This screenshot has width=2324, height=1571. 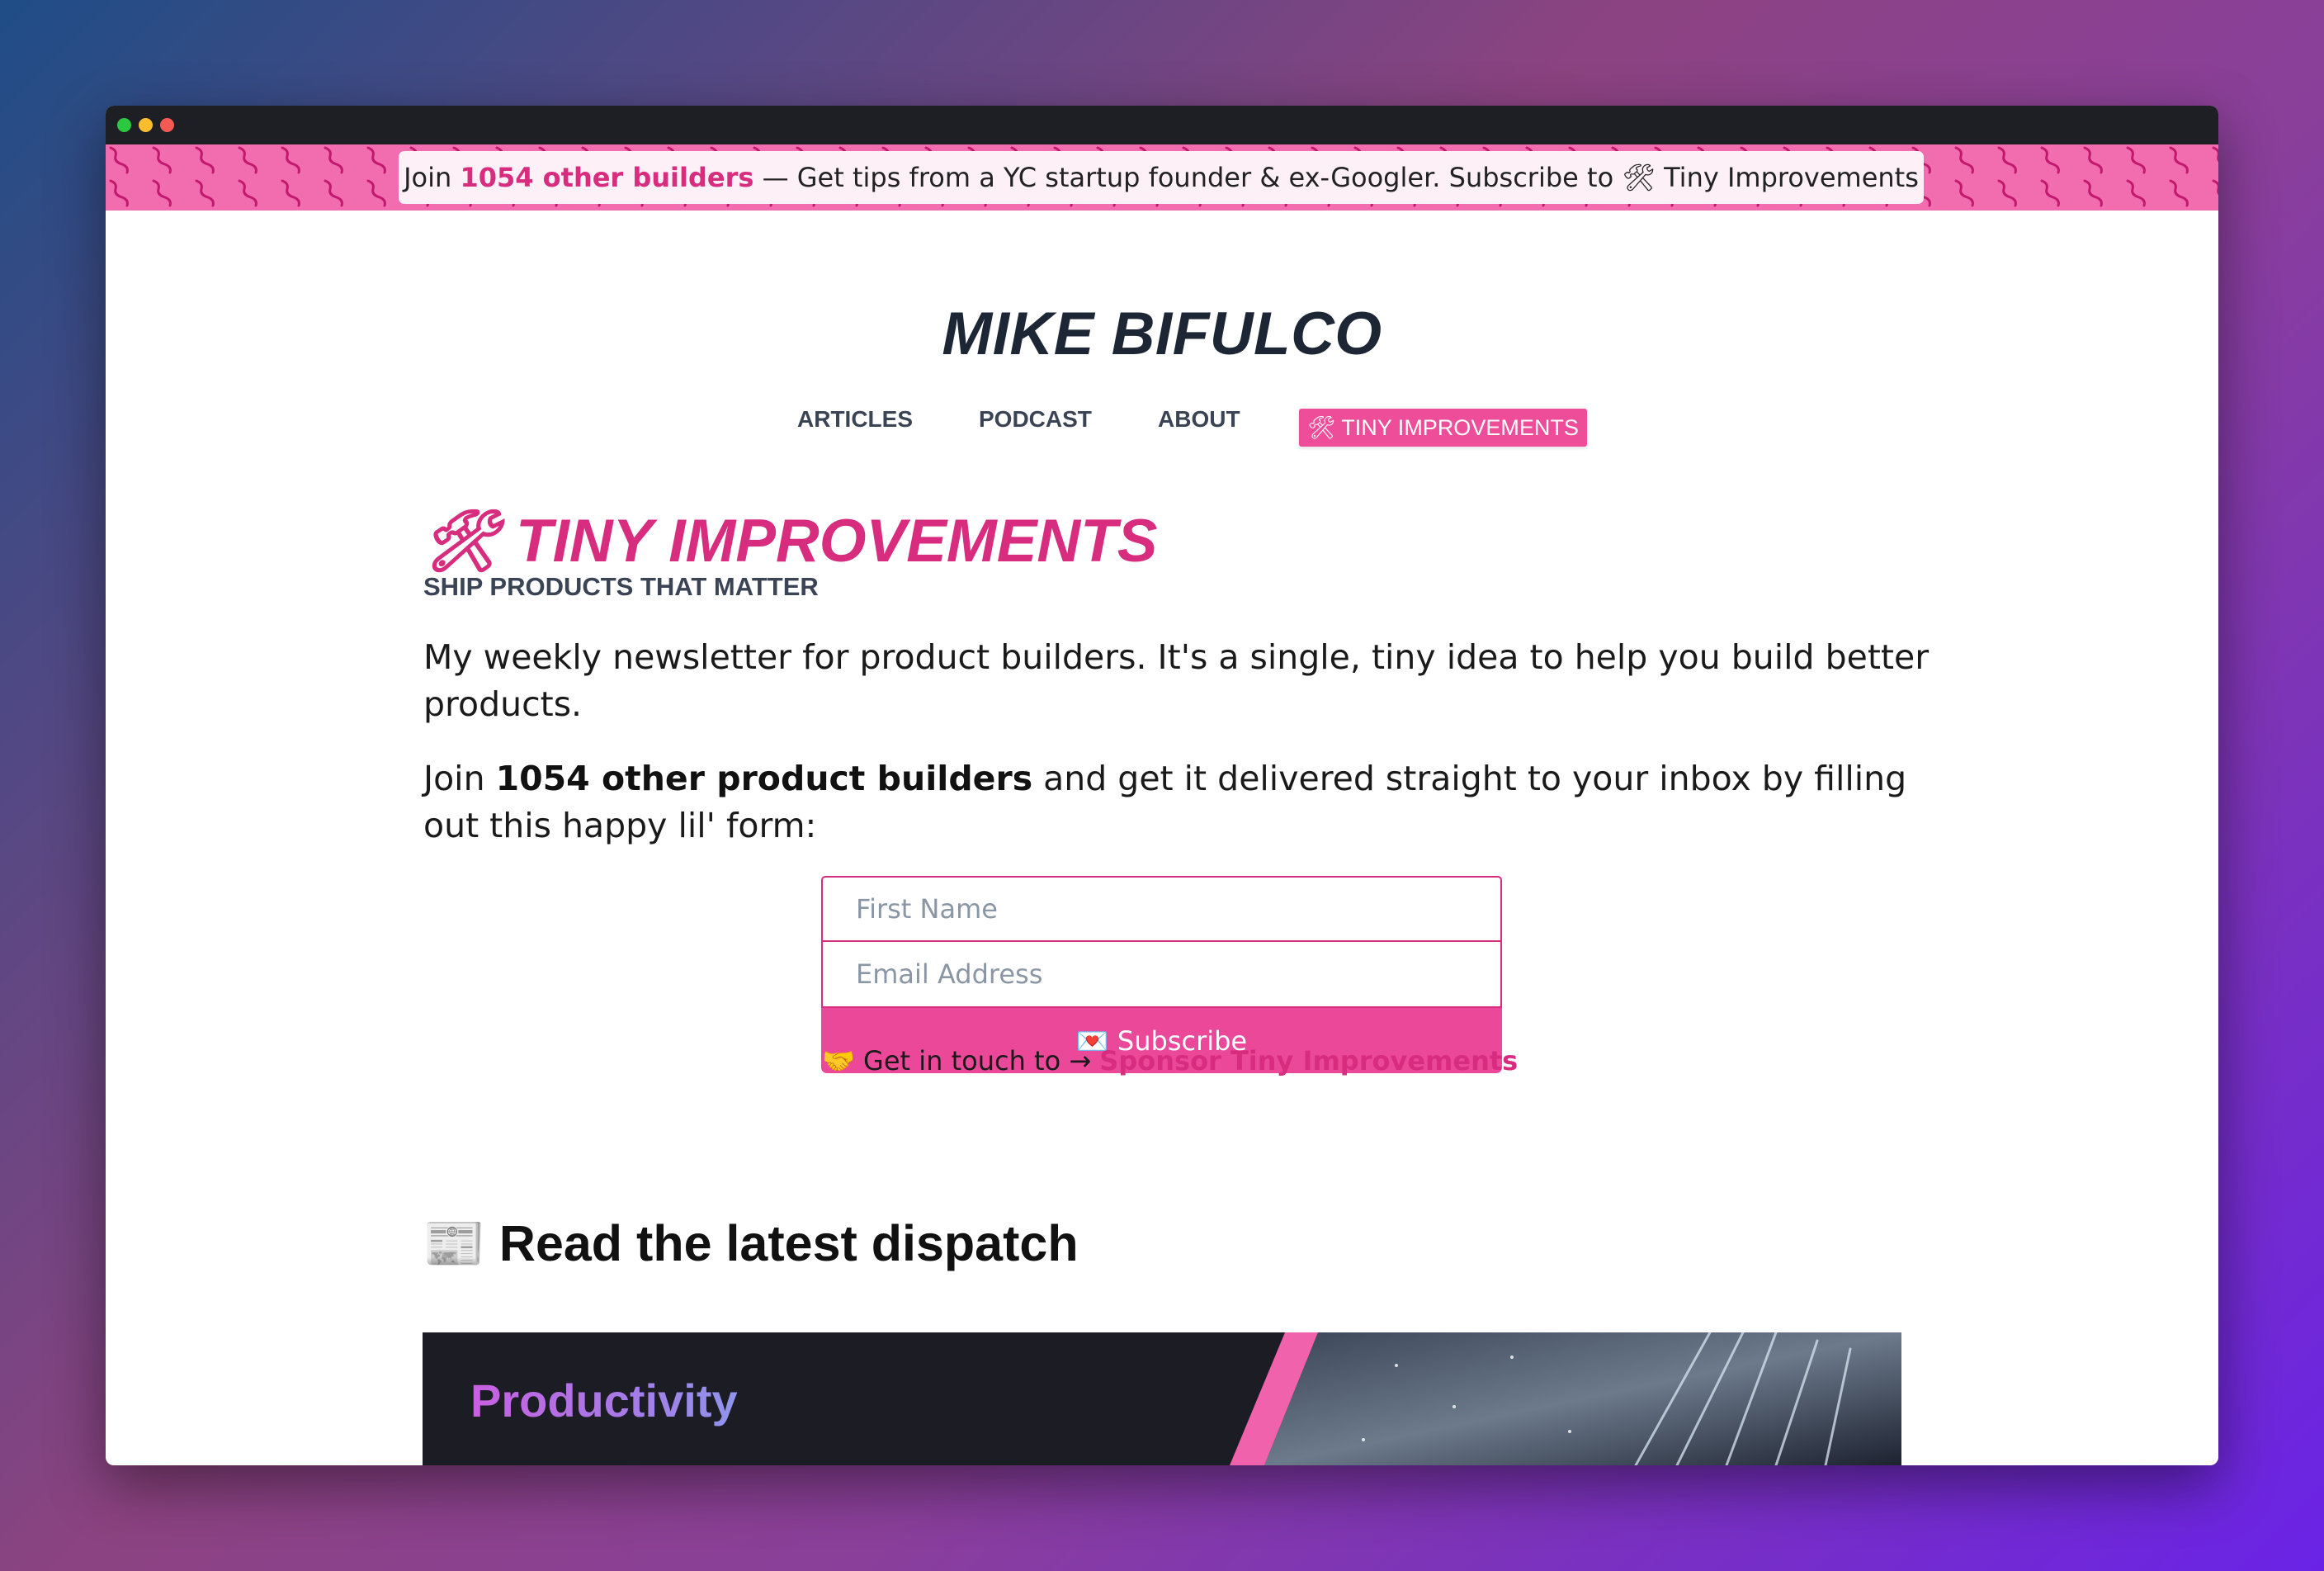 I want to click on join-count: 1054 other product builders, so click(x=764, y=778).